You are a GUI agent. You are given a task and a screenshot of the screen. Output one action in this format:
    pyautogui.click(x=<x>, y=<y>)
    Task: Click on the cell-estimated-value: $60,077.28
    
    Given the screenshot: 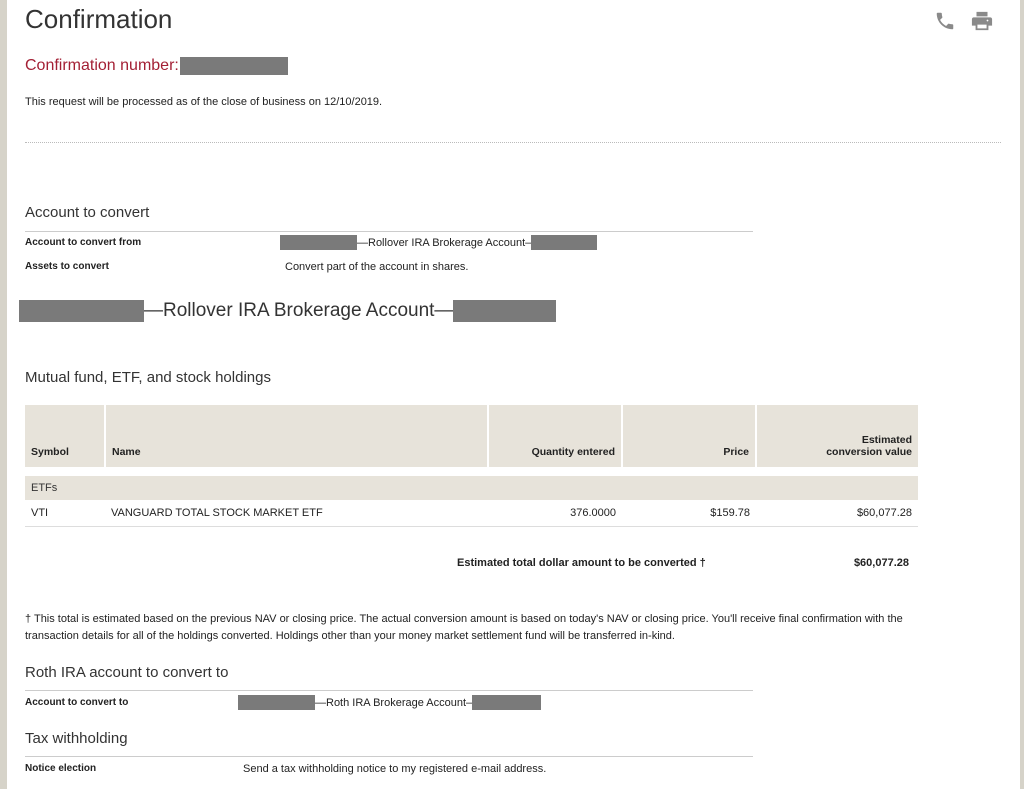 What is the action you would take?
    pyautogui.click(x=837, y=513)
    